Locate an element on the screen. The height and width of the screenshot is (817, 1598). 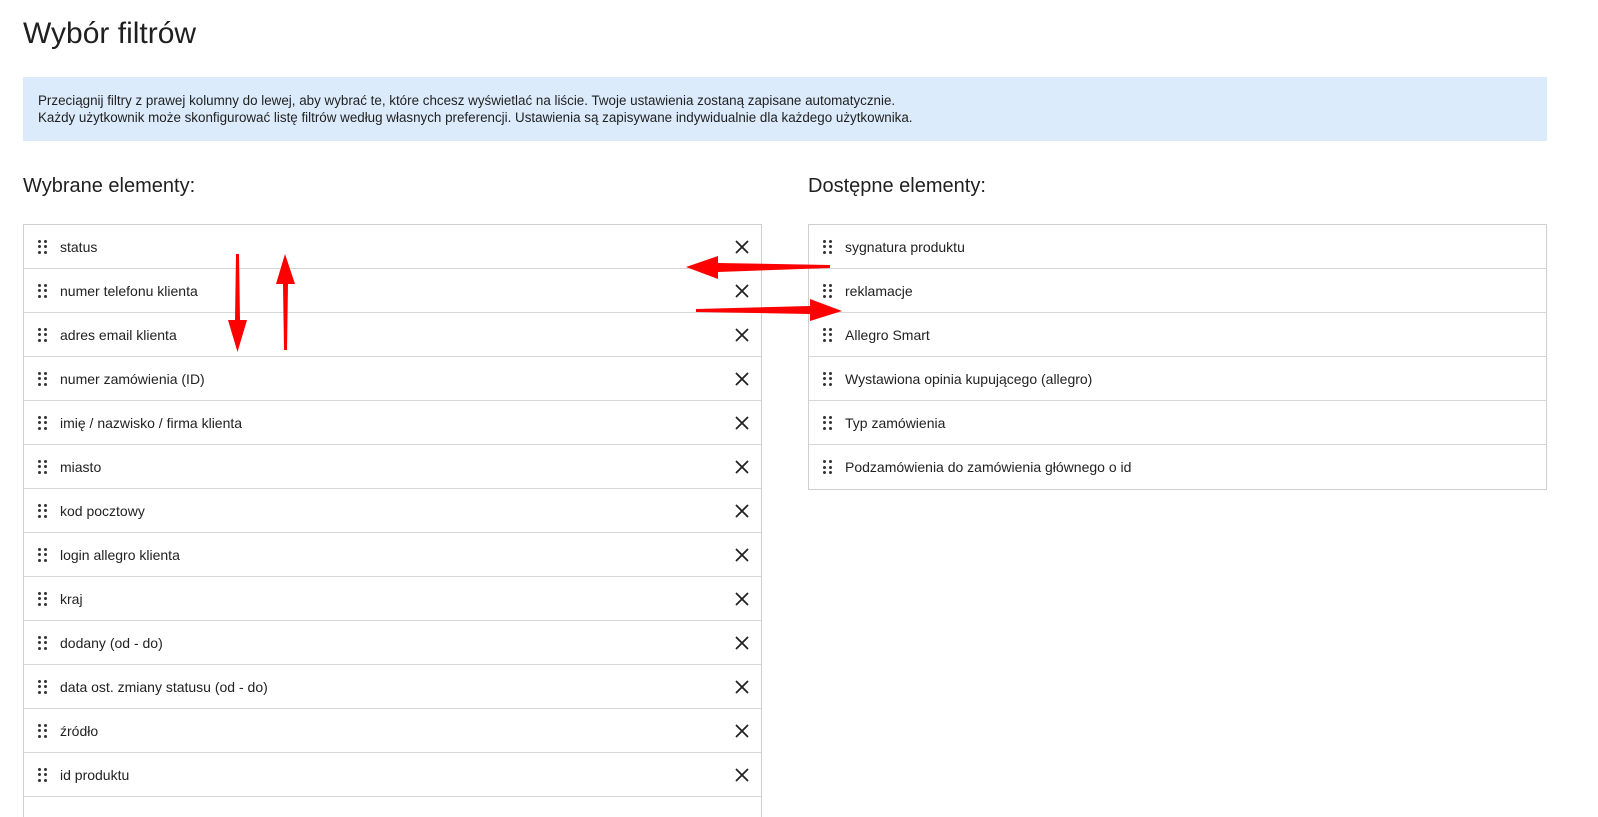
selected-filter-item: dodany (od - do) is located at coordinates (392, 643).